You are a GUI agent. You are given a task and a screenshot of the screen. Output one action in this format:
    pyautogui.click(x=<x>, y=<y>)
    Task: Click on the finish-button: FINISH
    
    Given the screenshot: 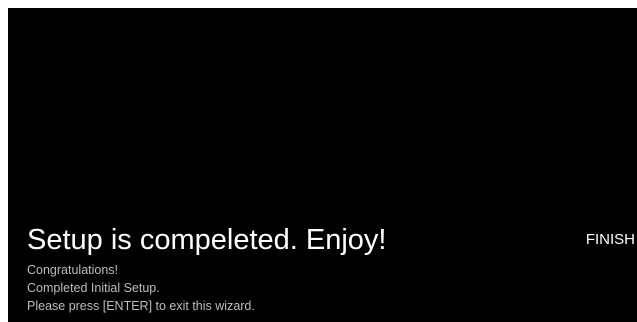 What is the action you would take?
    pyautogui.click(x=610, y=240)
    